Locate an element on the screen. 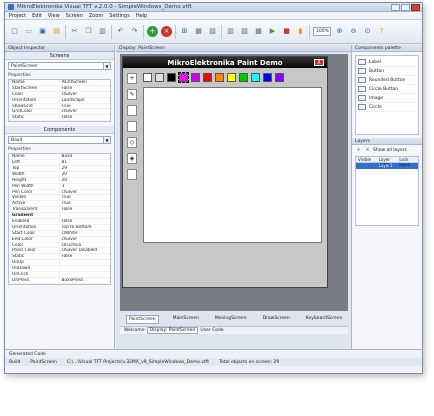 Image resolution: width=434 pixels, height=416 pixels. menu-zoom: Zoom is located at coordinates (96, 16).